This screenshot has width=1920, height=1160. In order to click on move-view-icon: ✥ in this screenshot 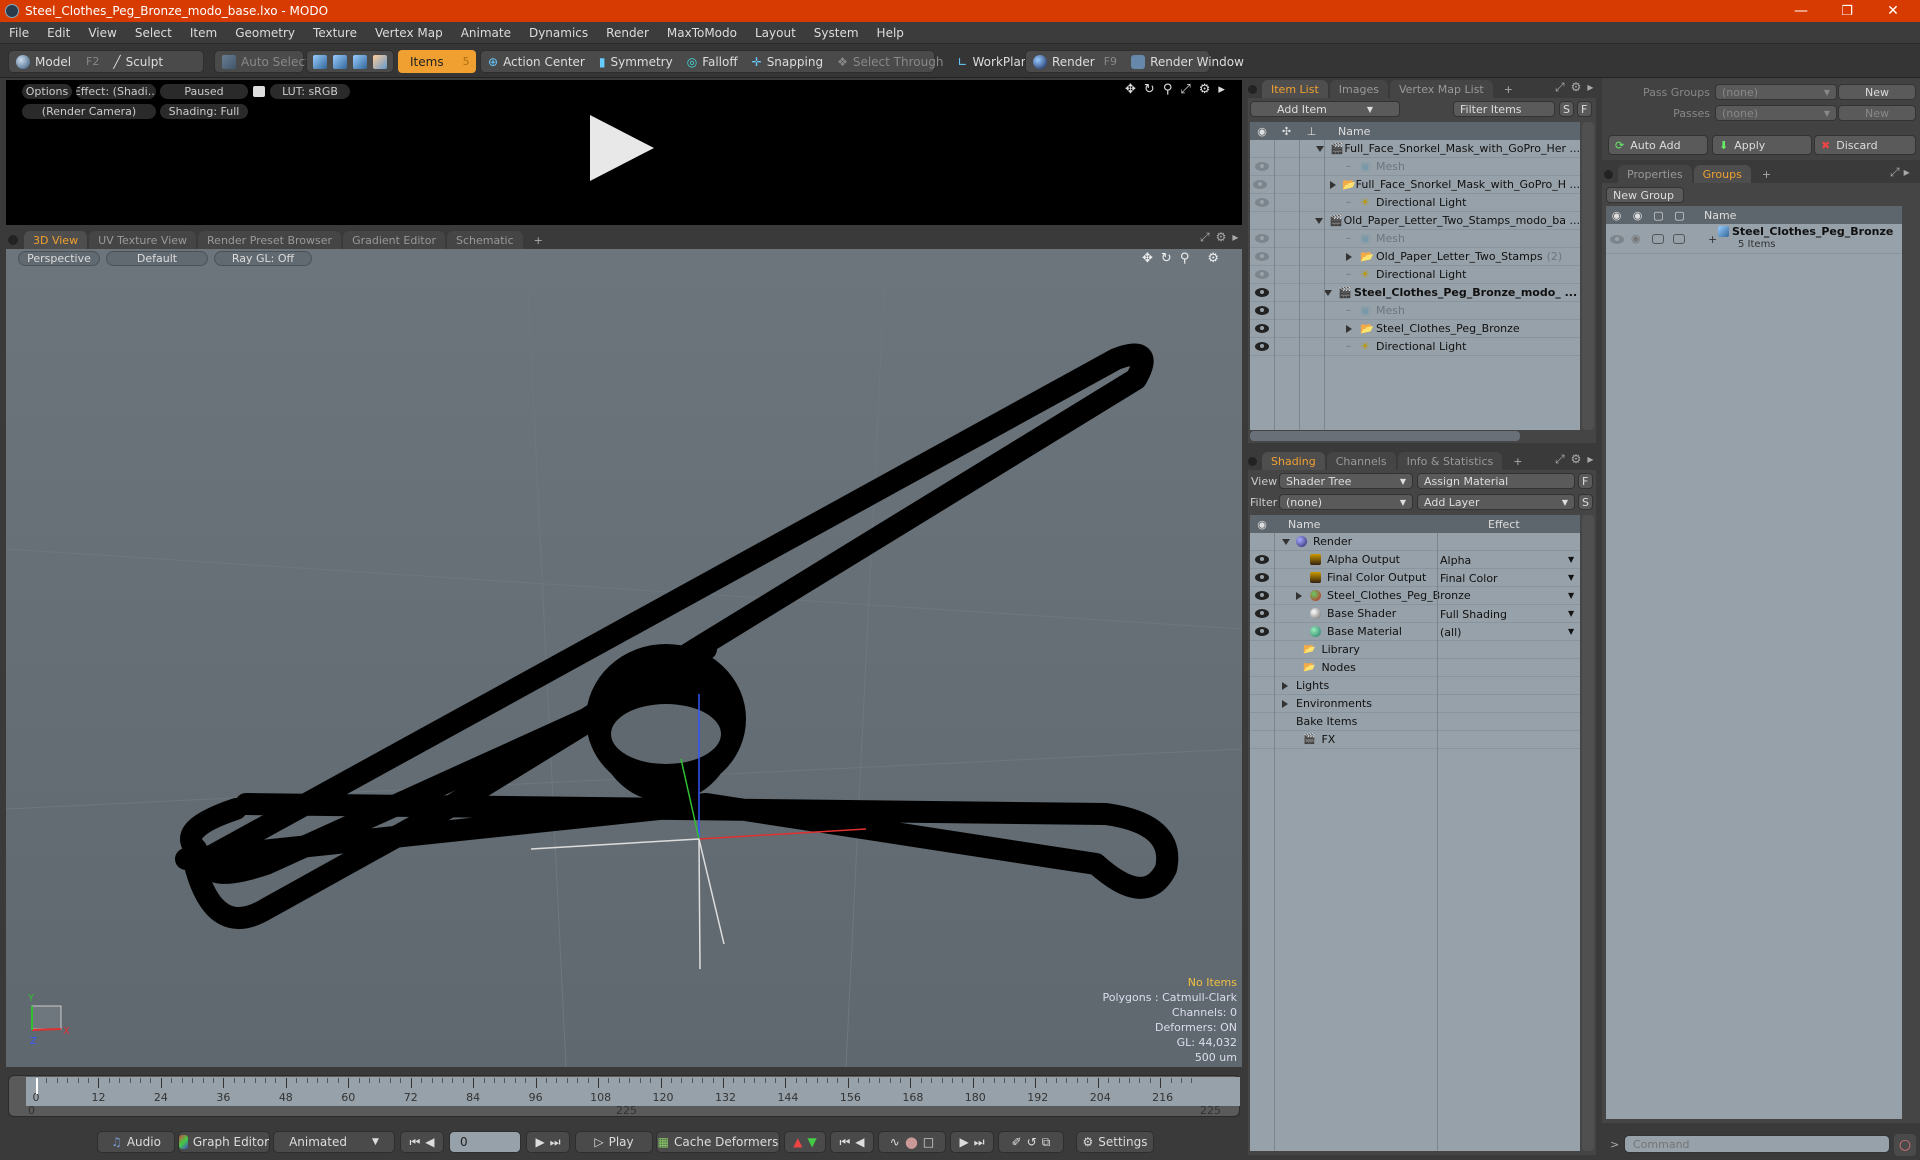, I will do `click(1130, 89)`.